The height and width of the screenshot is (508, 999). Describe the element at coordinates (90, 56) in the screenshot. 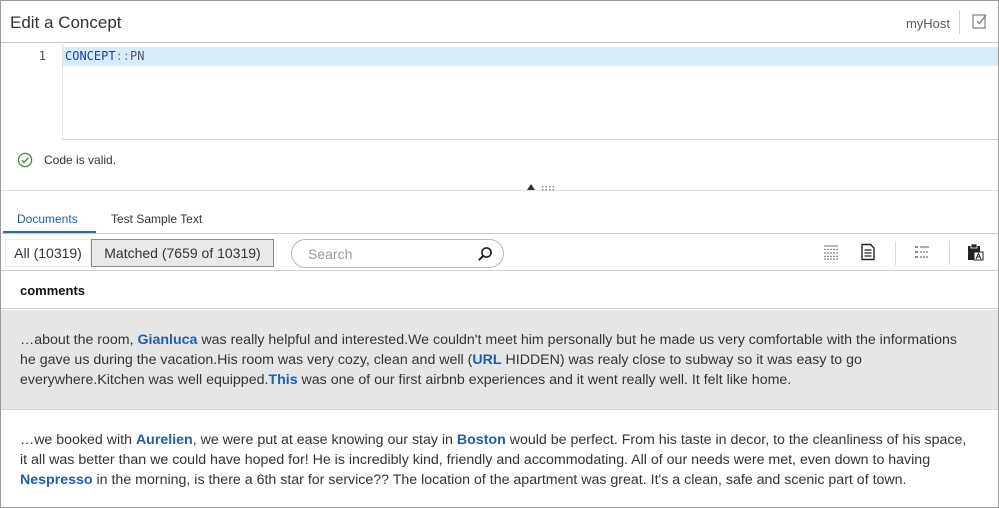

I see `code-keyword: CONCEPT` at that location.